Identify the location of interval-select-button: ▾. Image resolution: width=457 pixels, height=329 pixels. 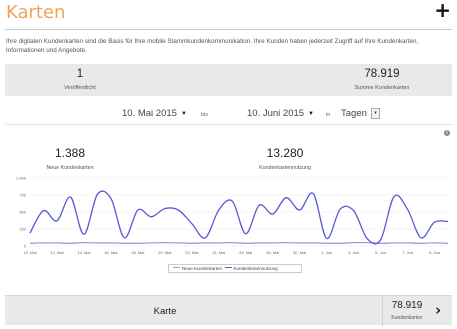
(375, 113).